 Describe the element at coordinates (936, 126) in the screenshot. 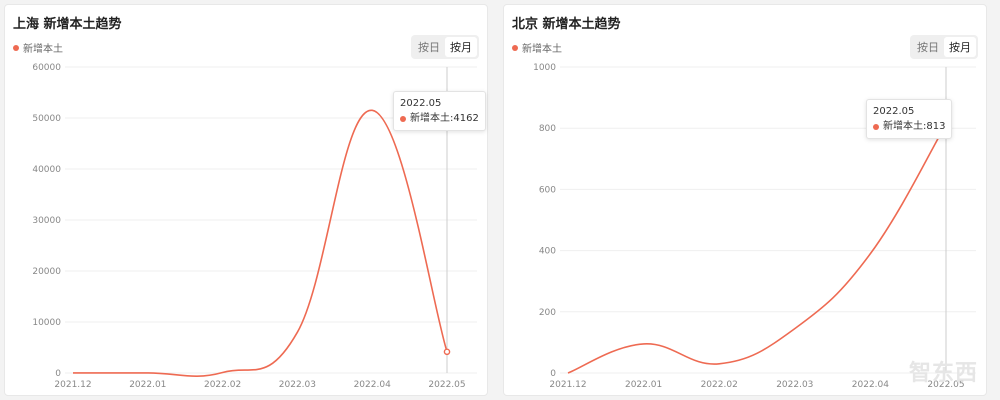

I see `tooltip-value: 813` at that location.